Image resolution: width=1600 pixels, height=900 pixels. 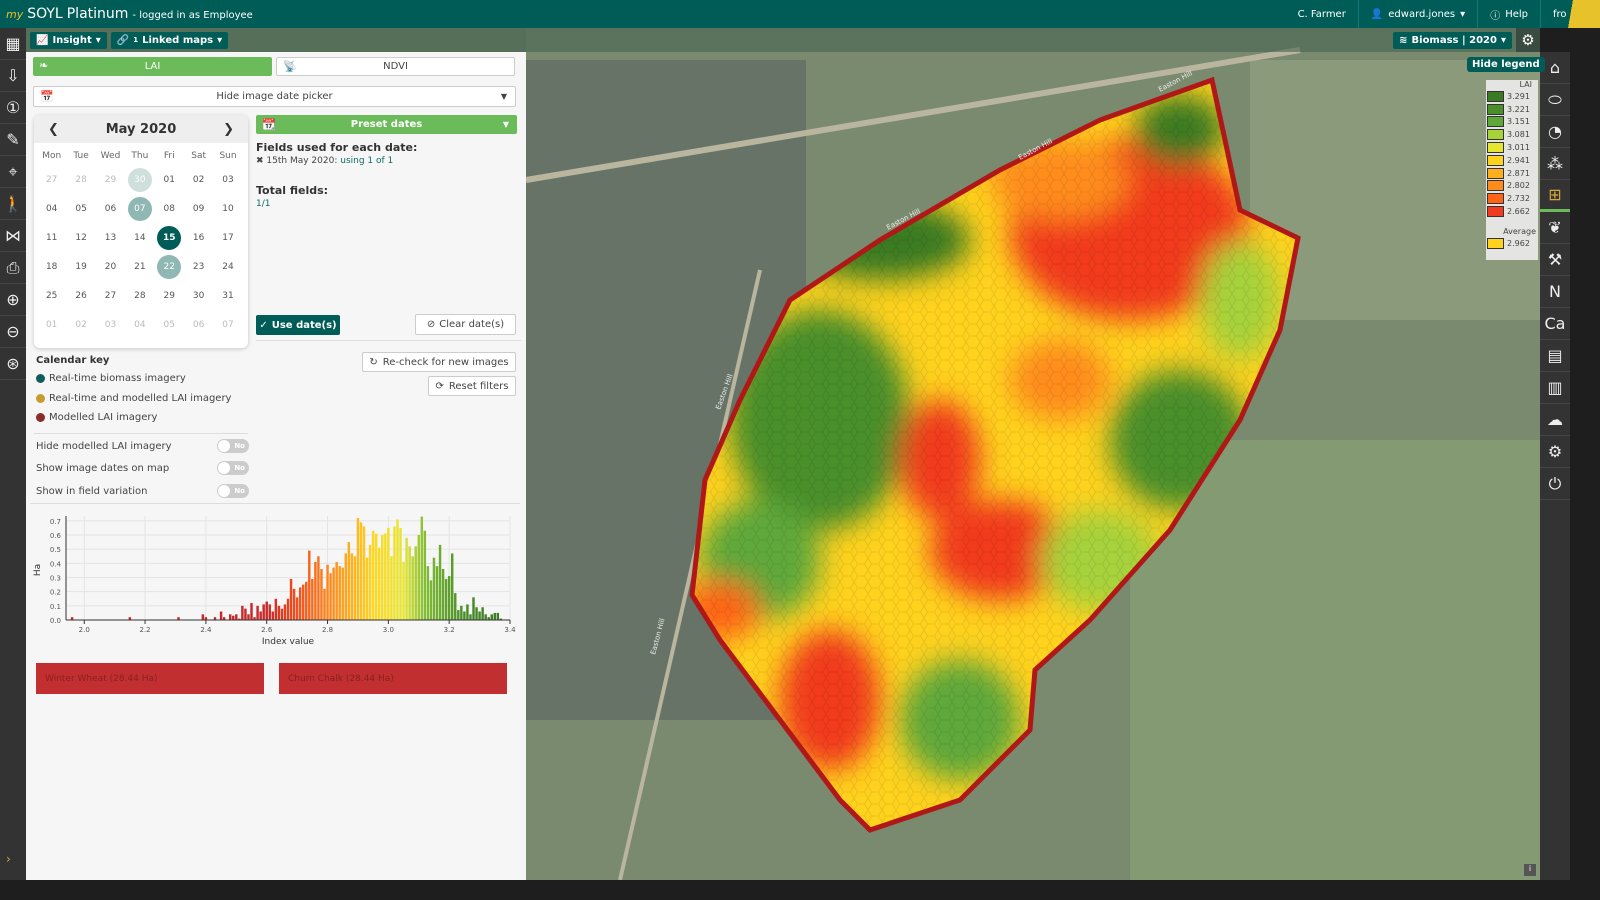 What do you see at coordinates (123, 40) in the screenshot?
I see `link-icon: 🔗` at bounding box center [123, 40].